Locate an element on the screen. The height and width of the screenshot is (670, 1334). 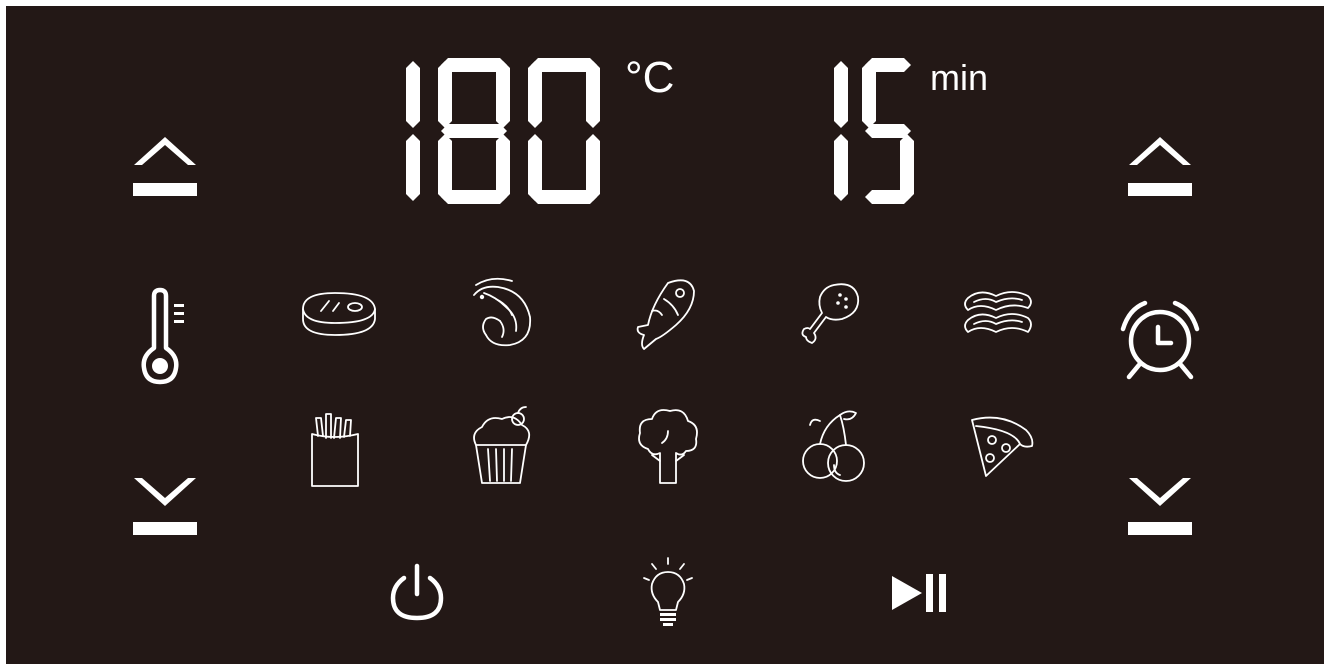
play-pause-icon is located at coordinates (919, 593).